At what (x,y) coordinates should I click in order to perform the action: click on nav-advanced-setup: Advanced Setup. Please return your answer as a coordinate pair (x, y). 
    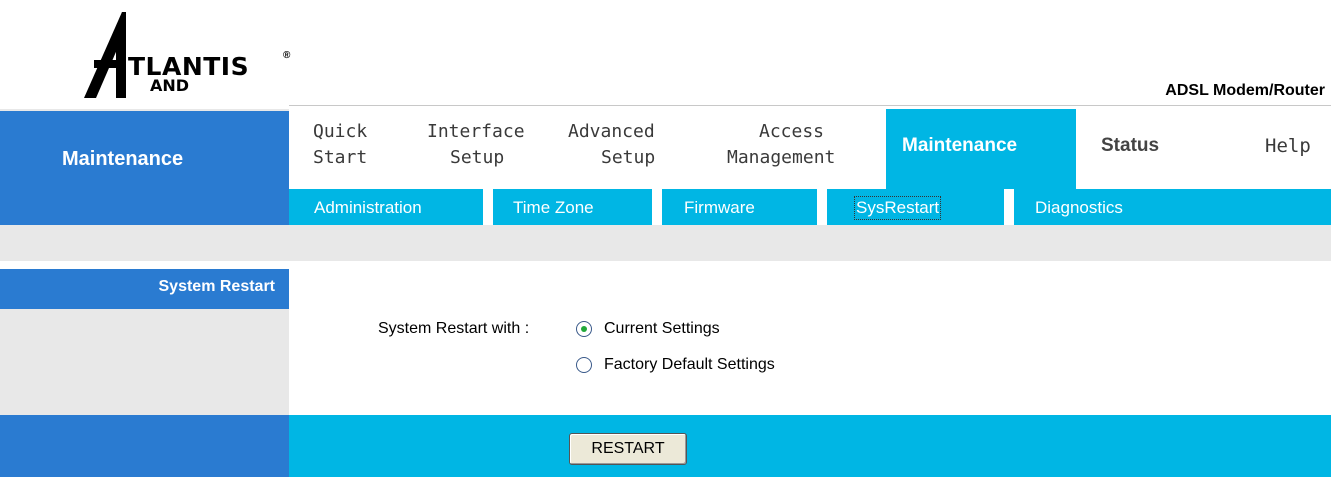
    Looking at the image, I should click on (623, 149).